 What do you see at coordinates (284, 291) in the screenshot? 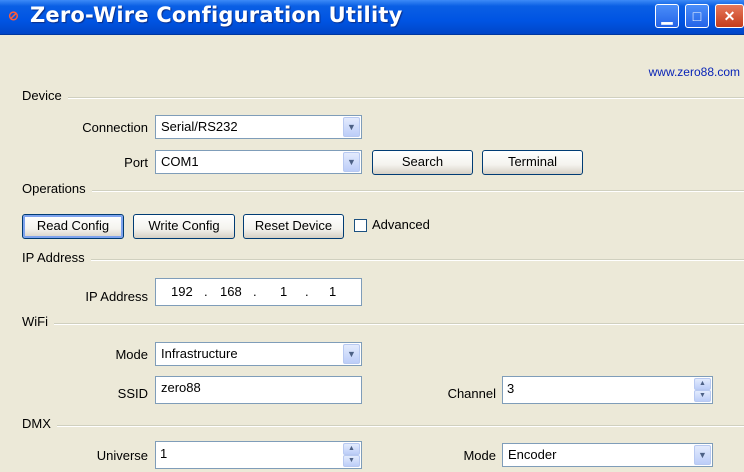
I see `ip-octet-3: 1` at bounding box center [284, 291].